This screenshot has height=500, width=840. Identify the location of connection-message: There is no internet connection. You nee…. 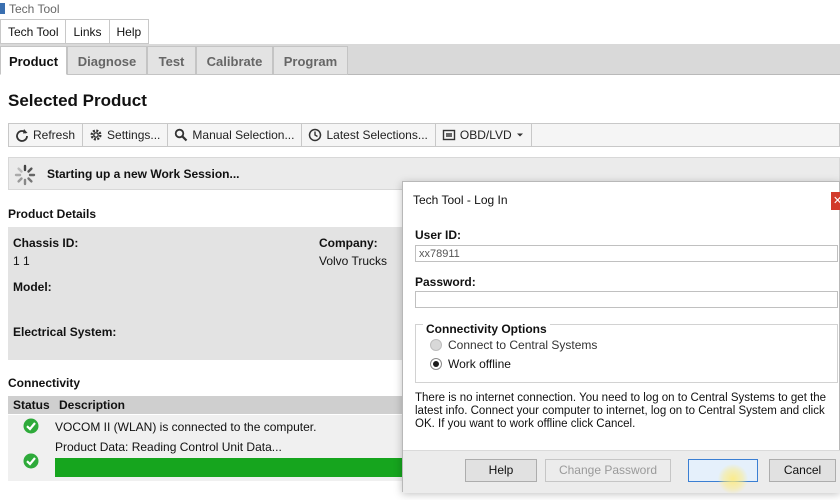
(621, 411).